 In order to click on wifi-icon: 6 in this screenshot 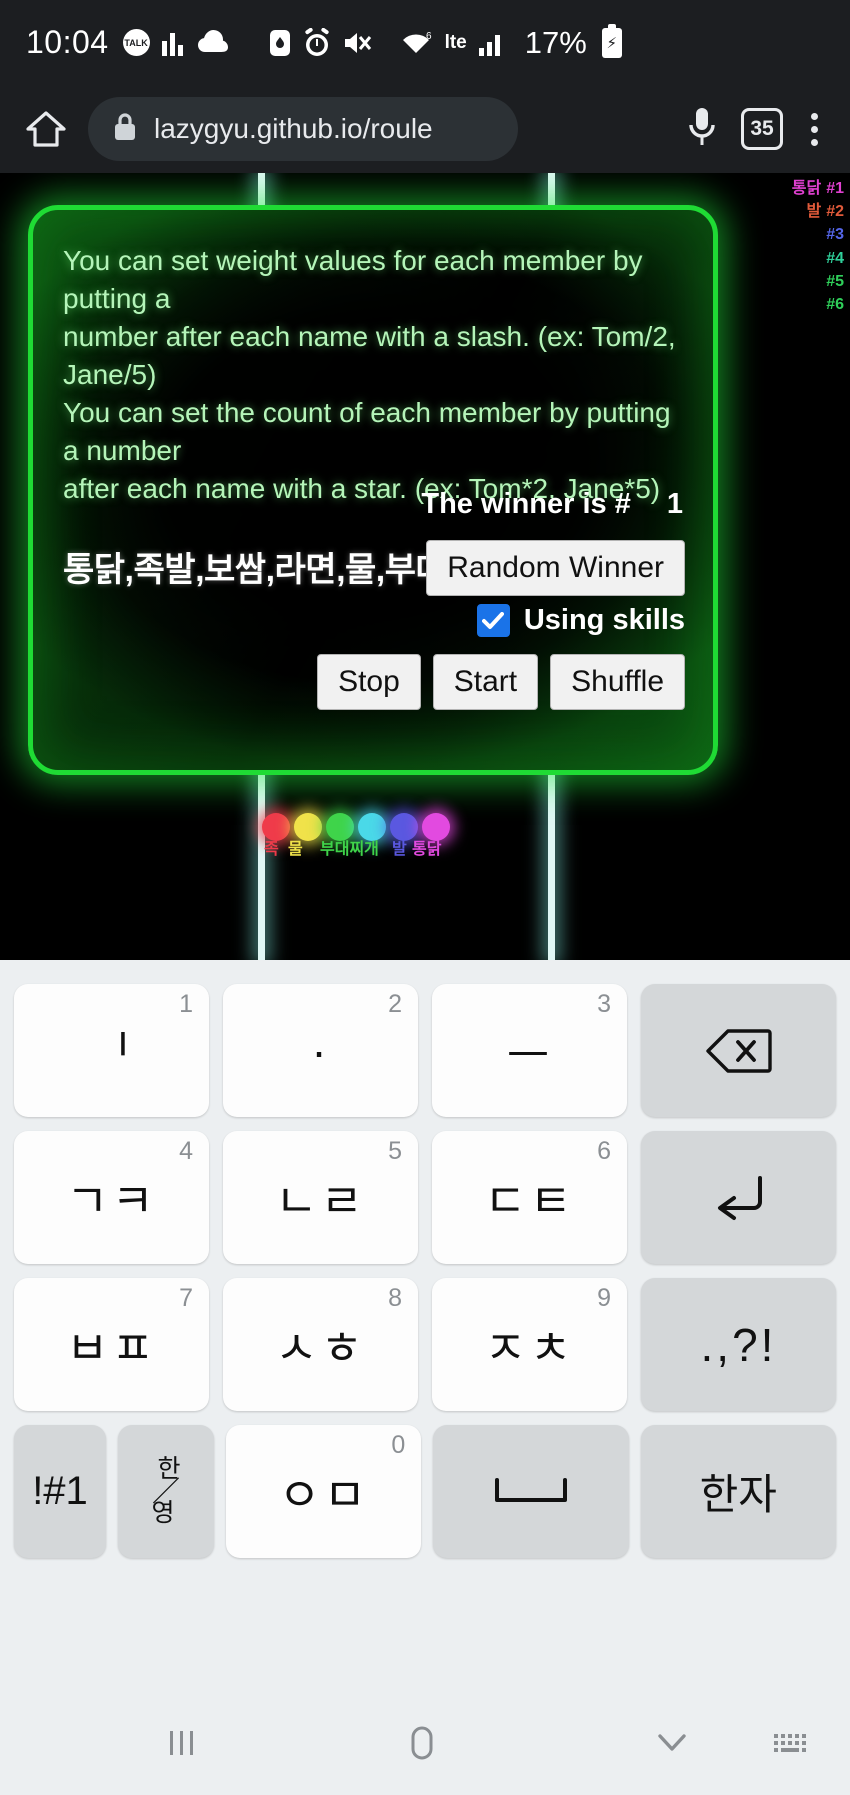, I will do `click(418, 43)`.